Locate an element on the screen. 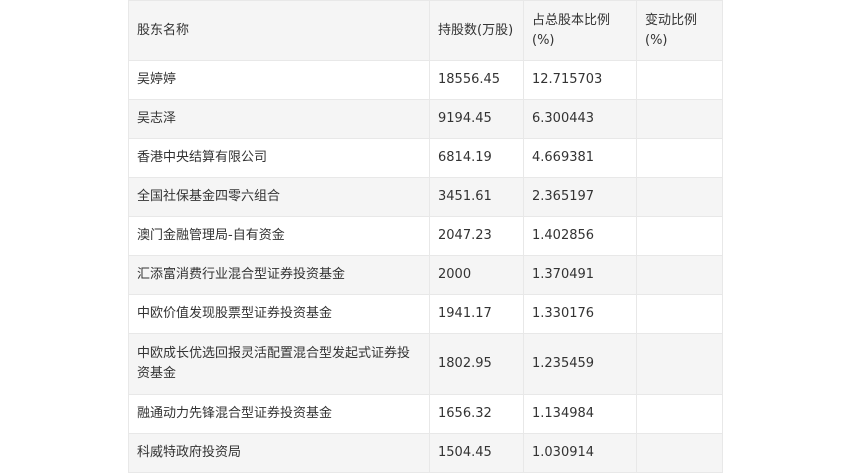 Image resolution: width=850 pixels, height=474 pixels. cell-name: 中欧价值发现股票型证券投资基金 is located at coordinates (279, 314).